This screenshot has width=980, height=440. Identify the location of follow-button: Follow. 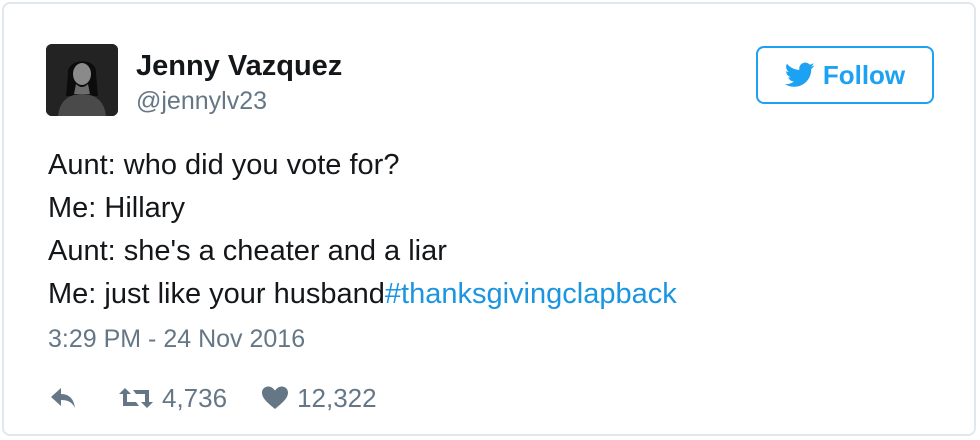
(845, 75).